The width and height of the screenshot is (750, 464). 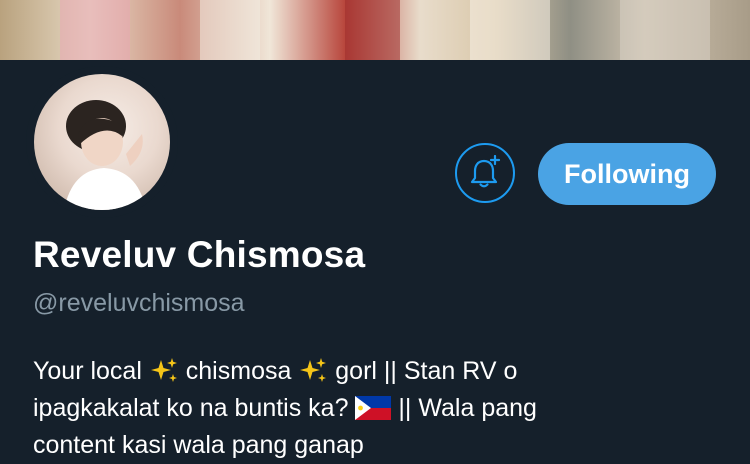 I want to click on avatar-portrait, so click(x=105, y=155).